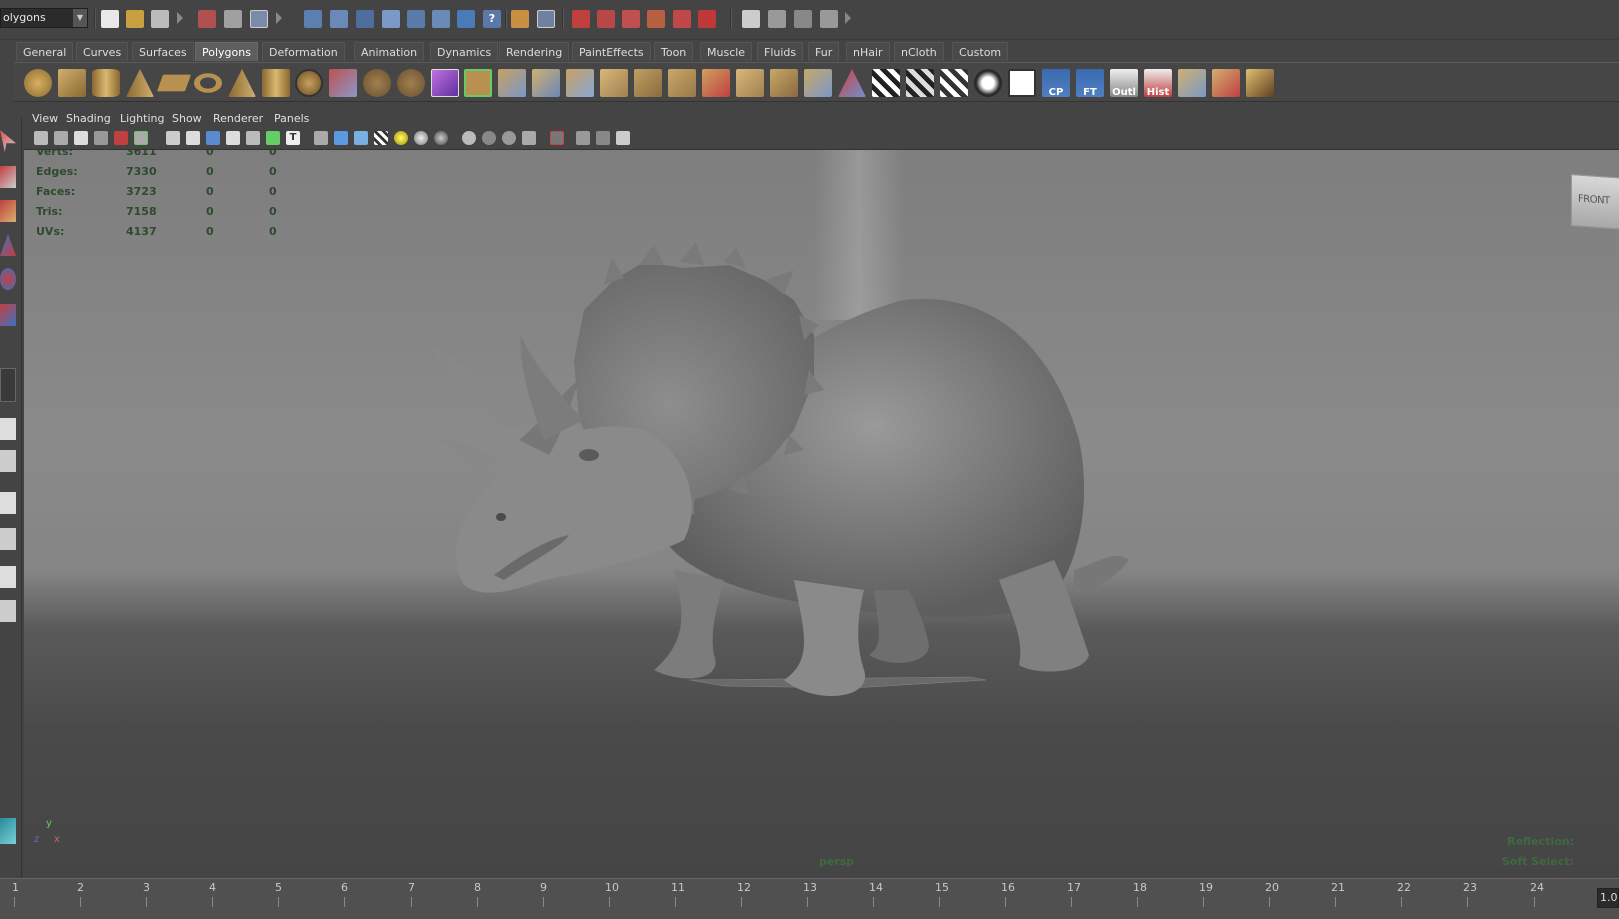 The image size is (1619, 919). Describe the element at coordinates (803, 19) in the screenshot. I see `render-current-icon` at that location.